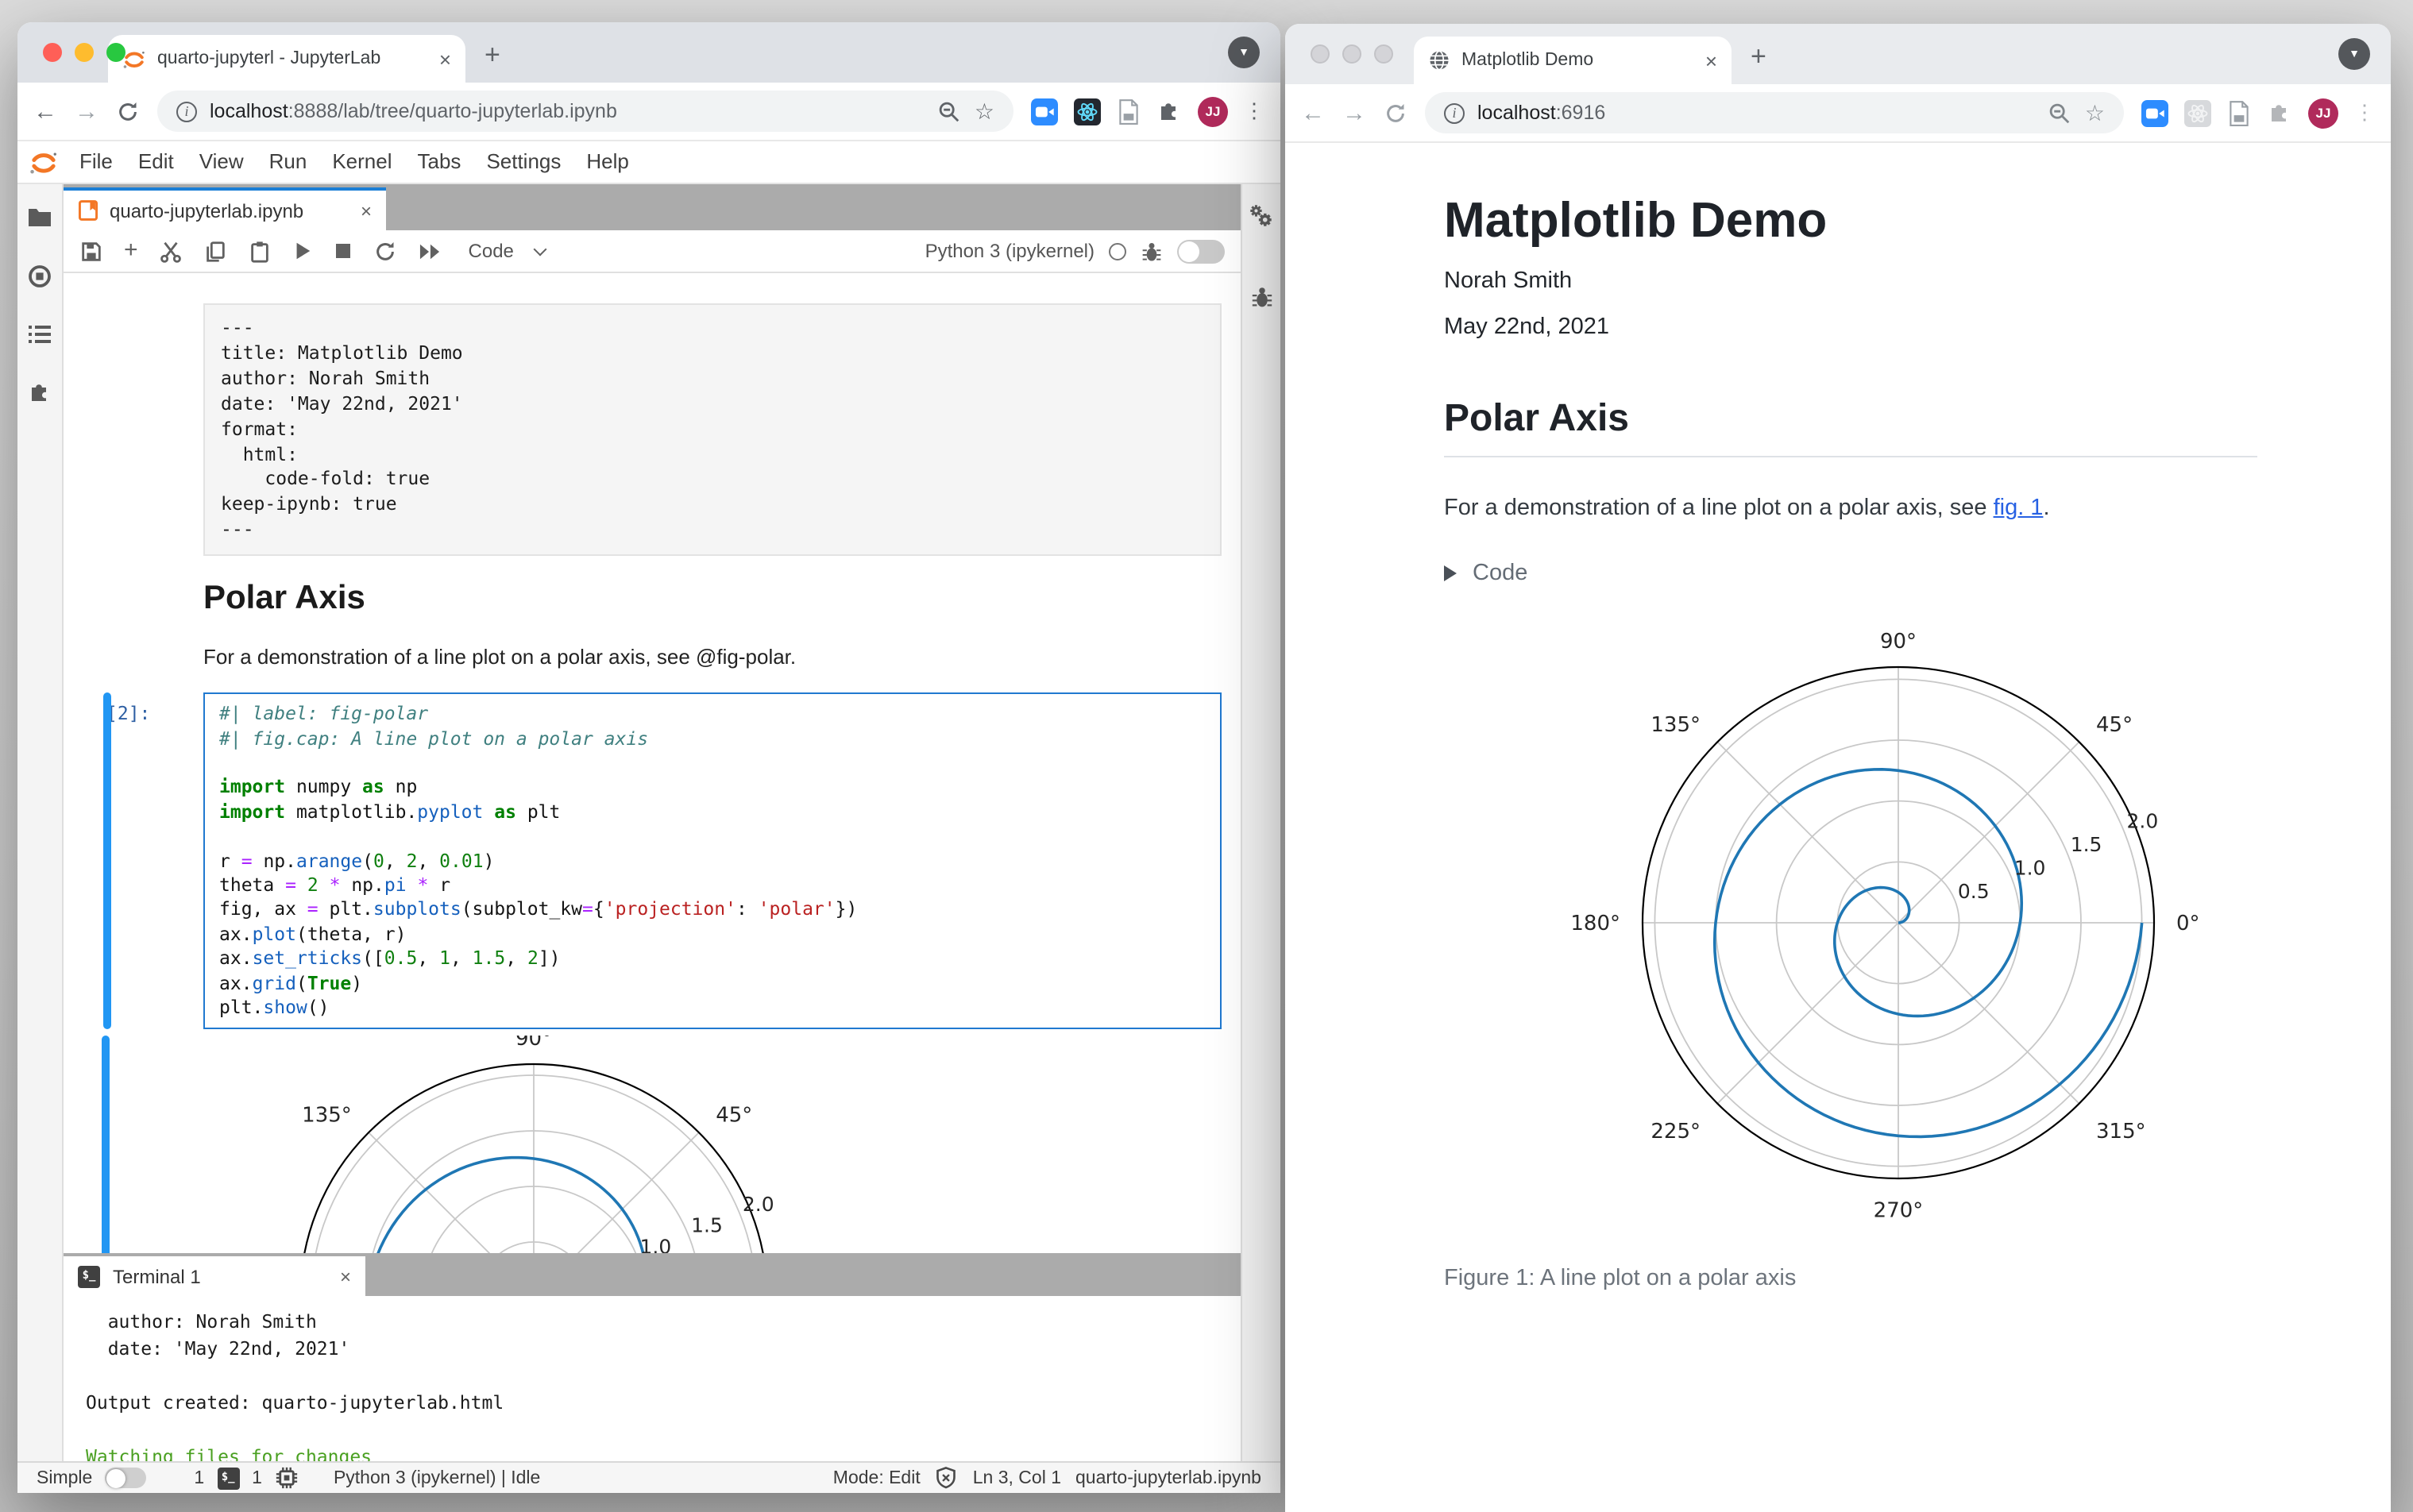  What do you see at coordinates (91, 251) in the screenshot?
I see `save-button` at bounding box center [91, 251].